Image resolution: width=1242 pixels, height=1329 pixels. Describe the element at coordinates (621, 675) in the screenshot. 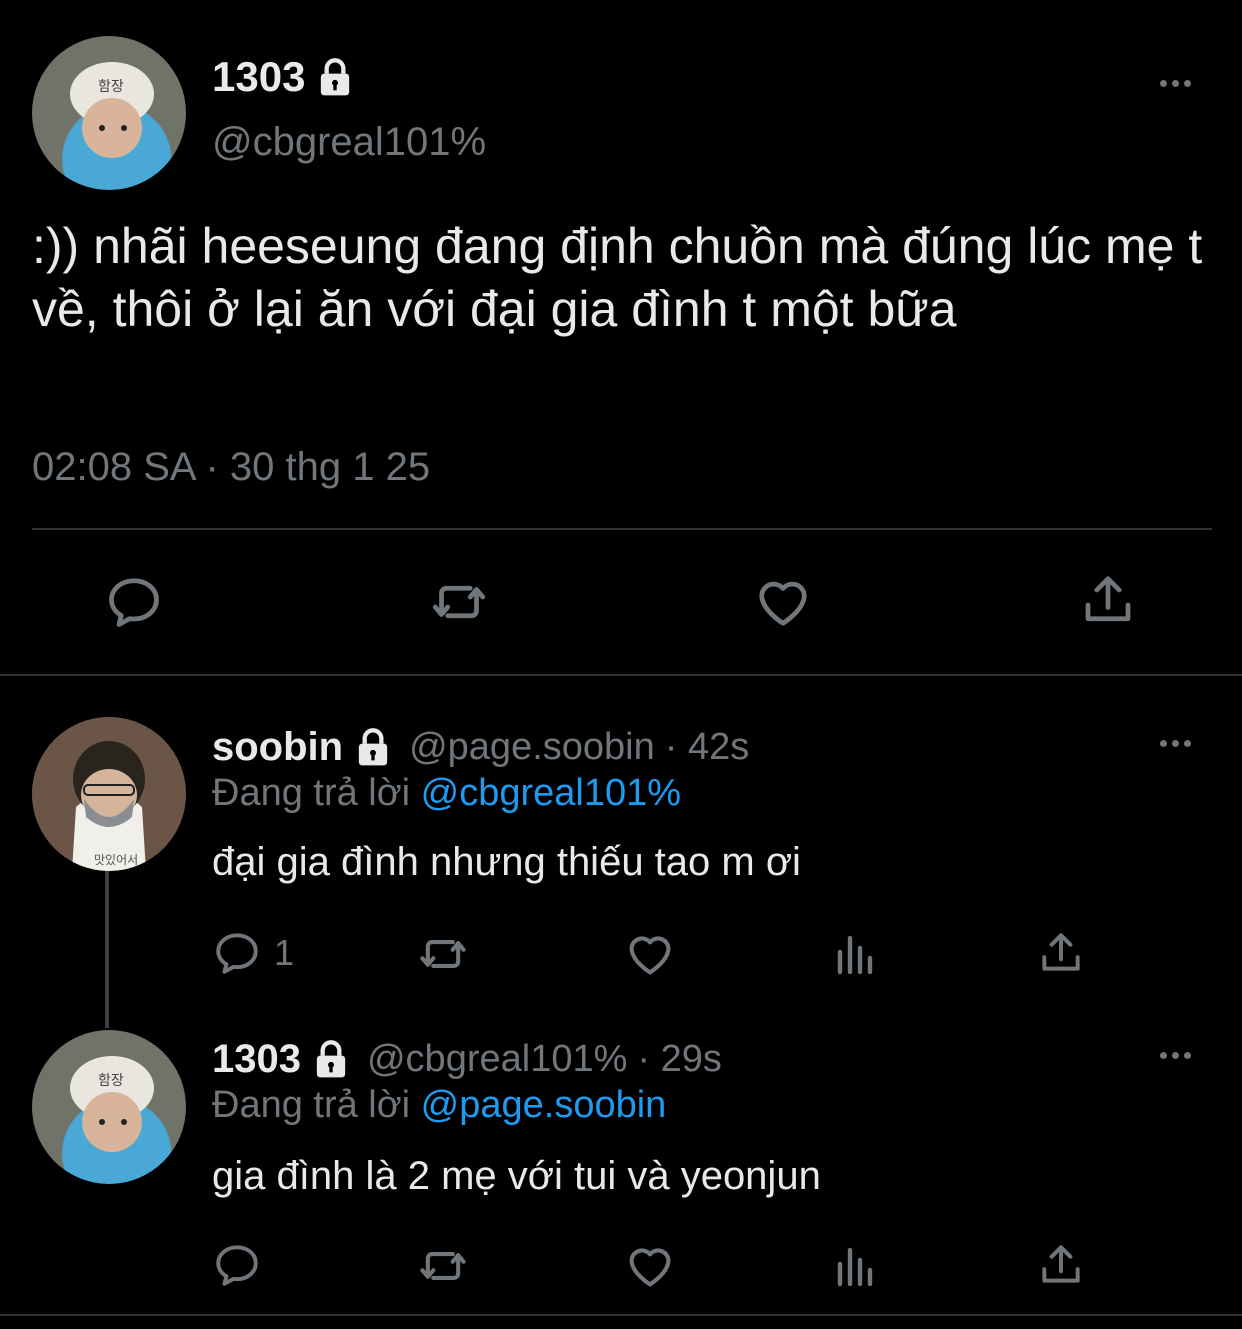

I see `section-divider` at that location.